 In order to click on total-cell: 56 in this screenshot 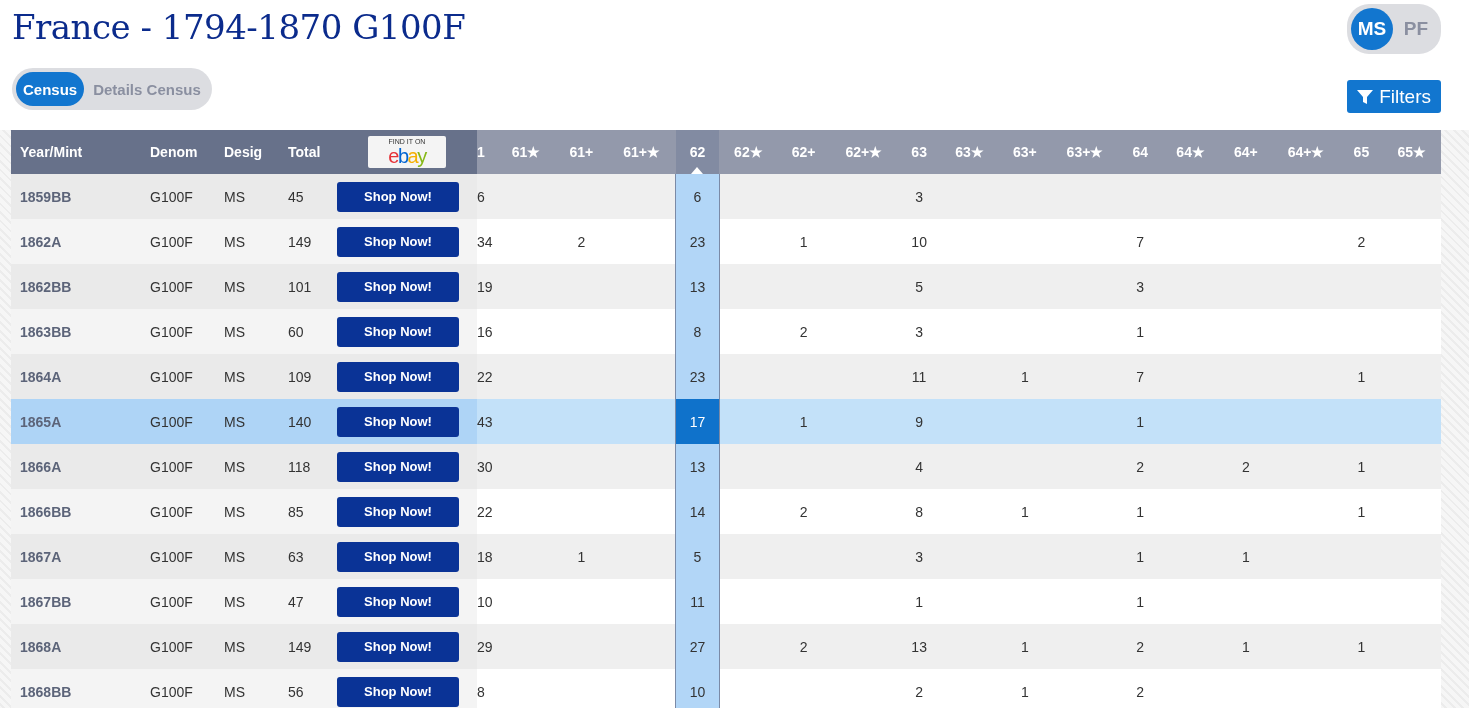, I will do `click(308, 688)`.